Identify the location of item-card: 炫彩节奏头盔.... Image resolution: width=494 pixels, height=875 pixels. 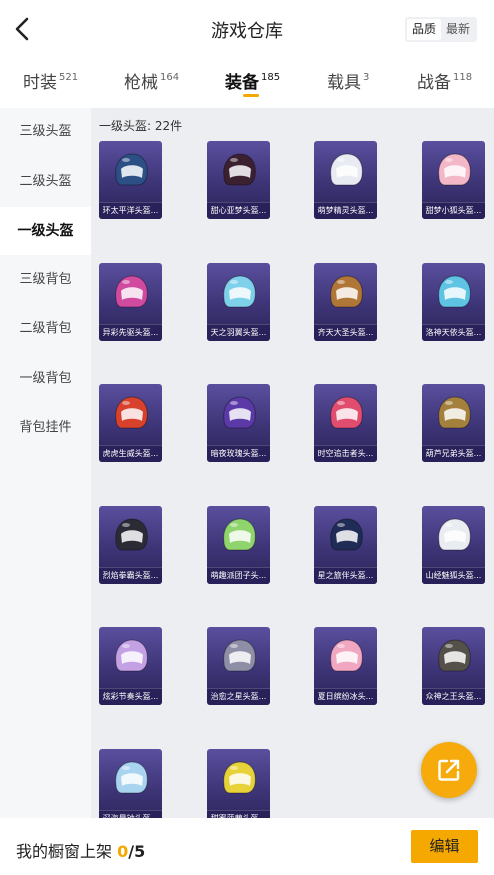
(130, 666).